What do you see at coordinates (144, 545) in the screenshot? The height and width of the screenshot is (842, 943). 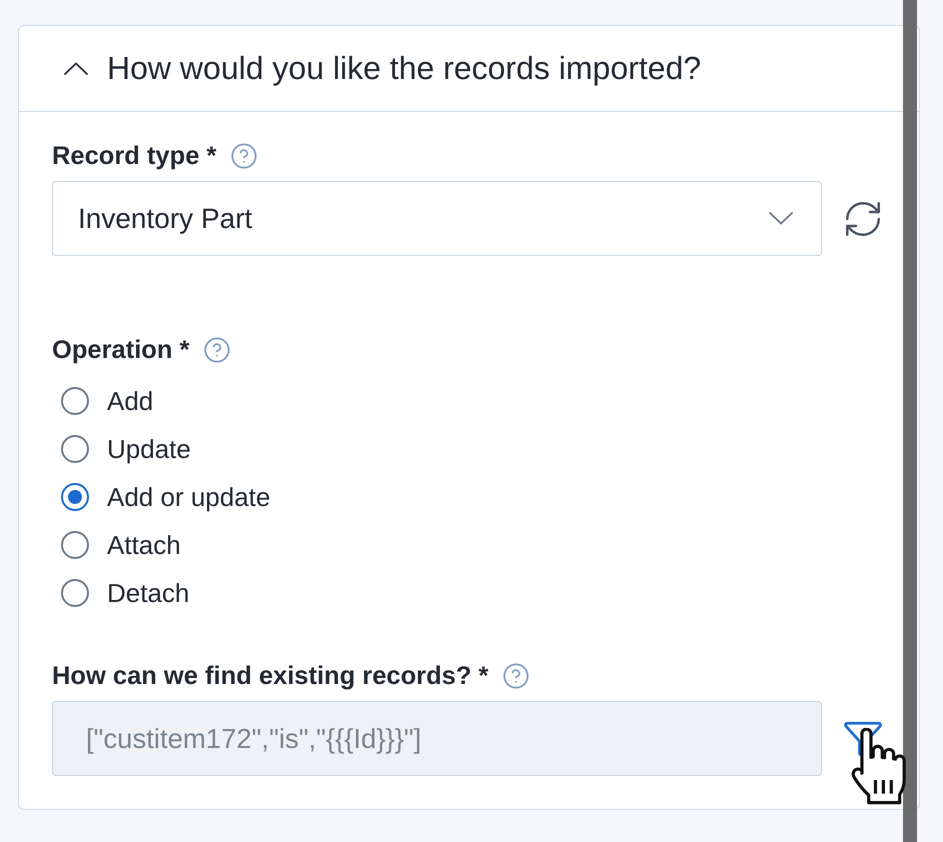 I see `radio-label: Attach` at bounding box center [144, 545].